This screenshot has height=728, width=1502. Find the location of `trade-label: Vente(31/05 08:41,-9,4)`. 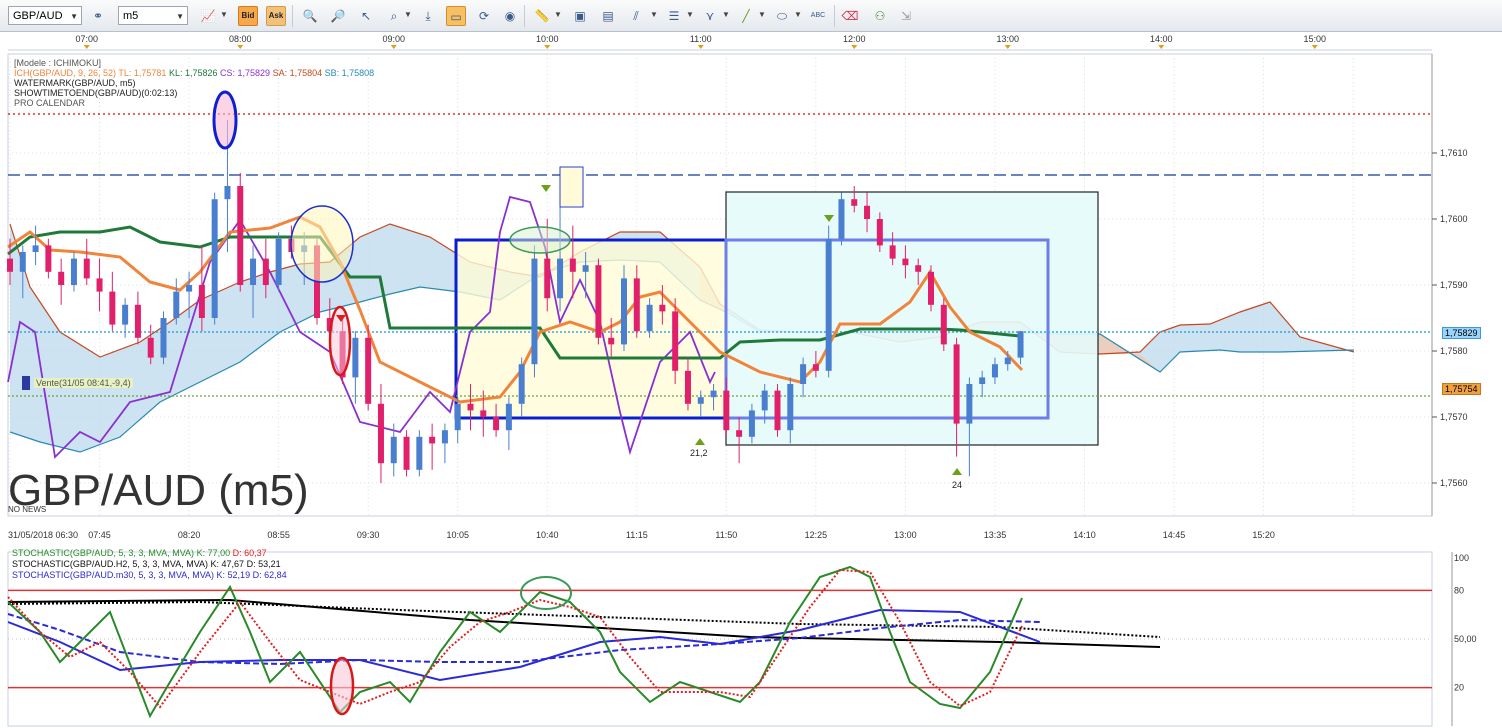

trade-label: Vente(31/05 08:41,-9,4) is located at coordinates (83, 383).